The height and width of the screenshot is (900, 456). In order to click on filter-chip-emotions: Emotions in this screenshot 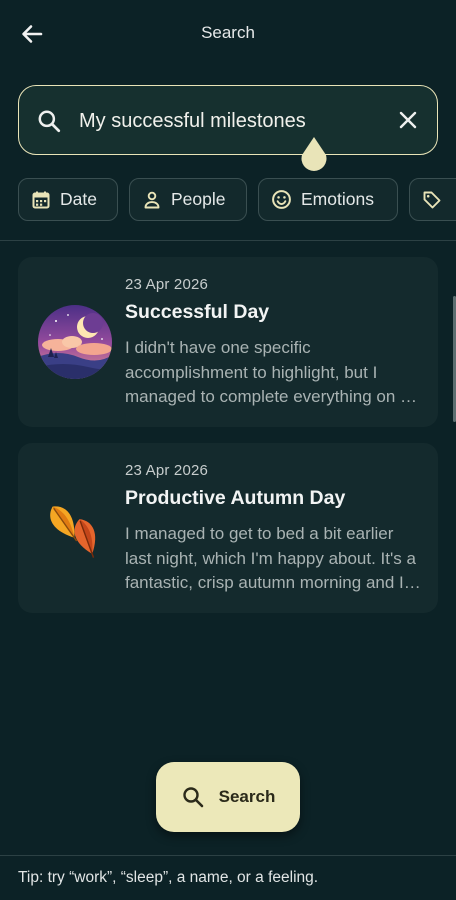, I will do `click(328, 199)`.